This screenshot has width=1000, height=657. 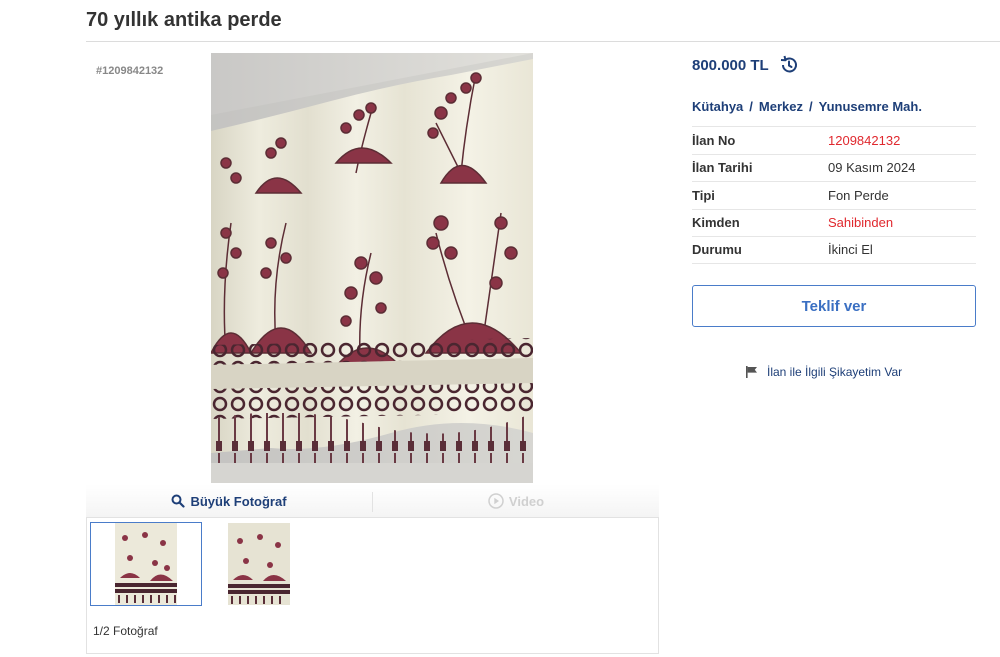 What do you see at coordinates (703, 195) in the screenshot?
I see `detail-key: Tipi` at bounding box center [703, 195].